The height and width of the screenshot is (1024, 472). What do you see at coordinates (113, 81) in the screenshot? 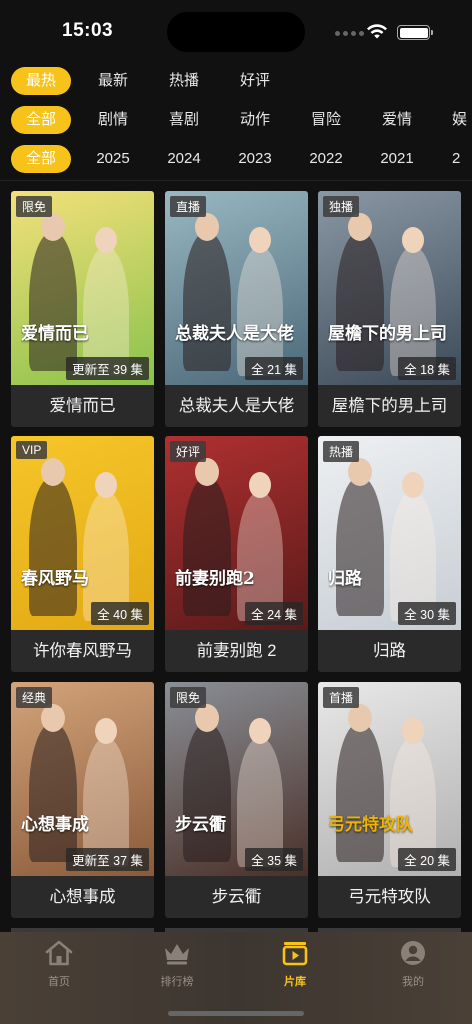
I see `sort-chip-newest: 最新` at bounding box center [113, 81].